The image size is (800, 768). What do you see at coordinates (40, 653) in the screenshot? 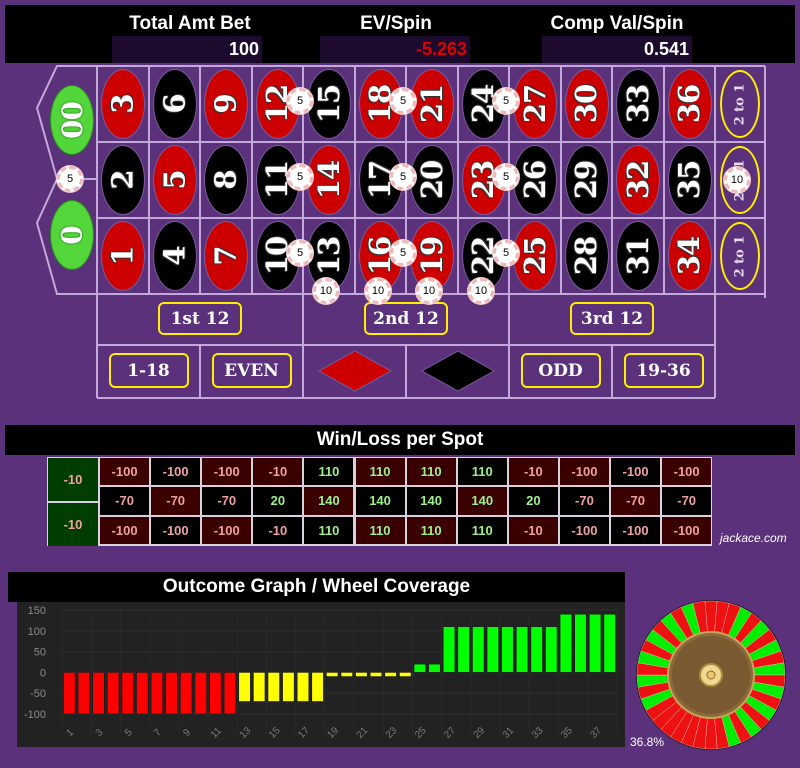
I see `y-tick-label: 50` at bounding box center [40, 653].